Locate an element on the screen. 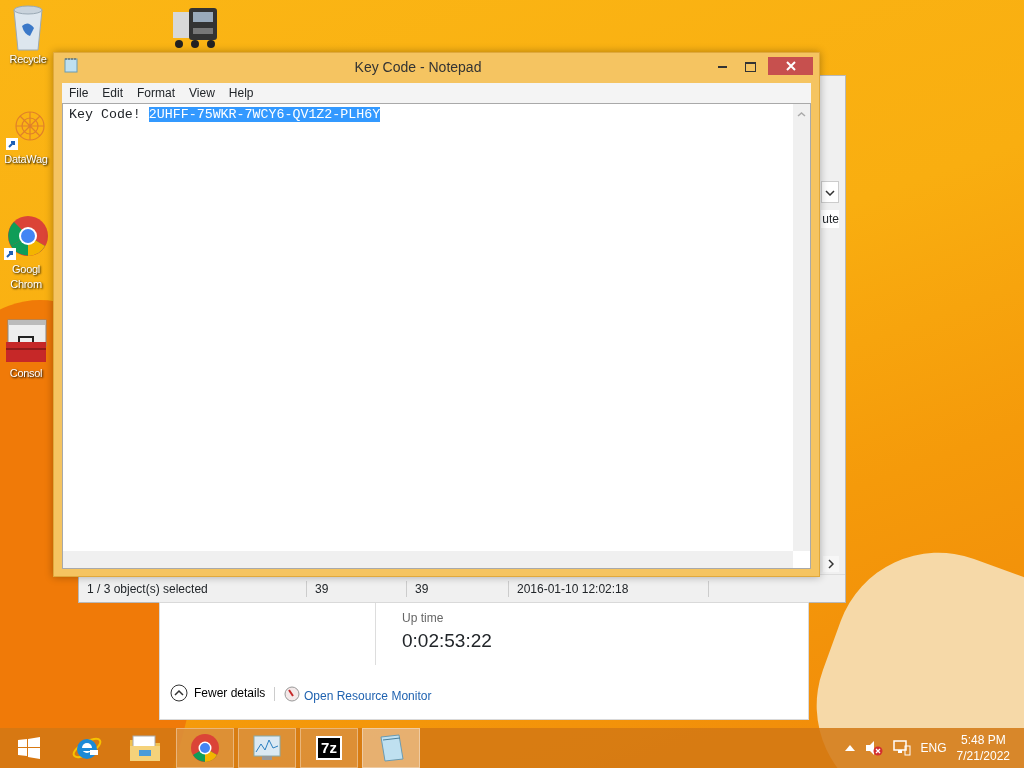  chevron-right-icon is located at coordinates (831, 564).